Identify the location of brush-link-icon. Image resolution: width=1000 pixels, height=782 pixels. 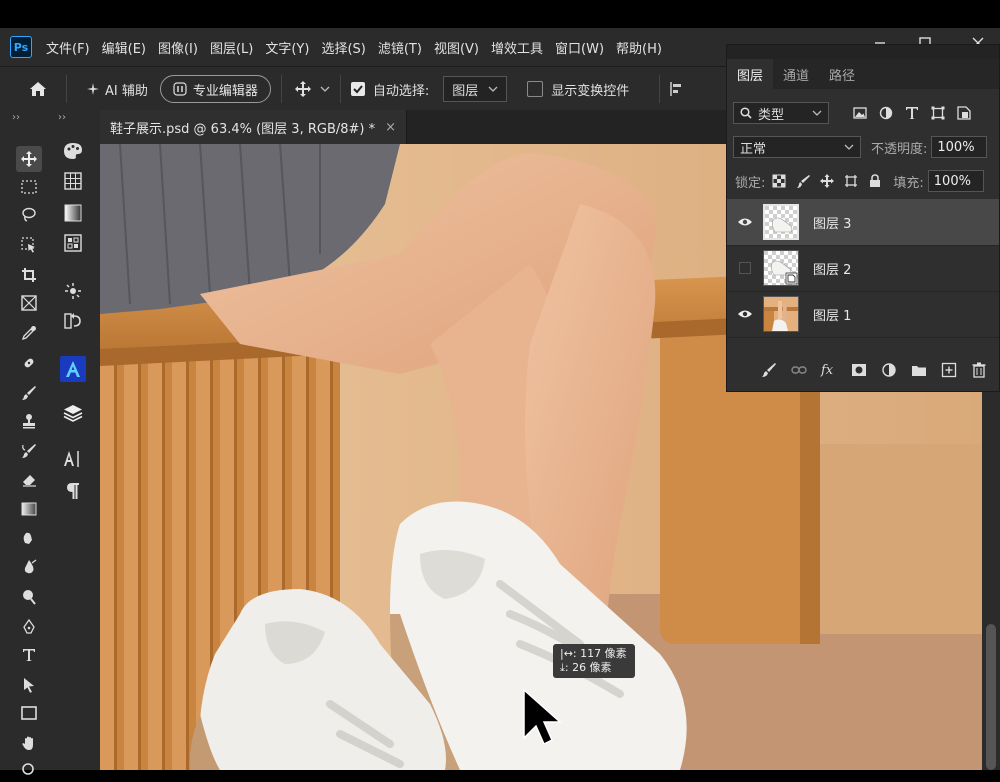
(769, 370).